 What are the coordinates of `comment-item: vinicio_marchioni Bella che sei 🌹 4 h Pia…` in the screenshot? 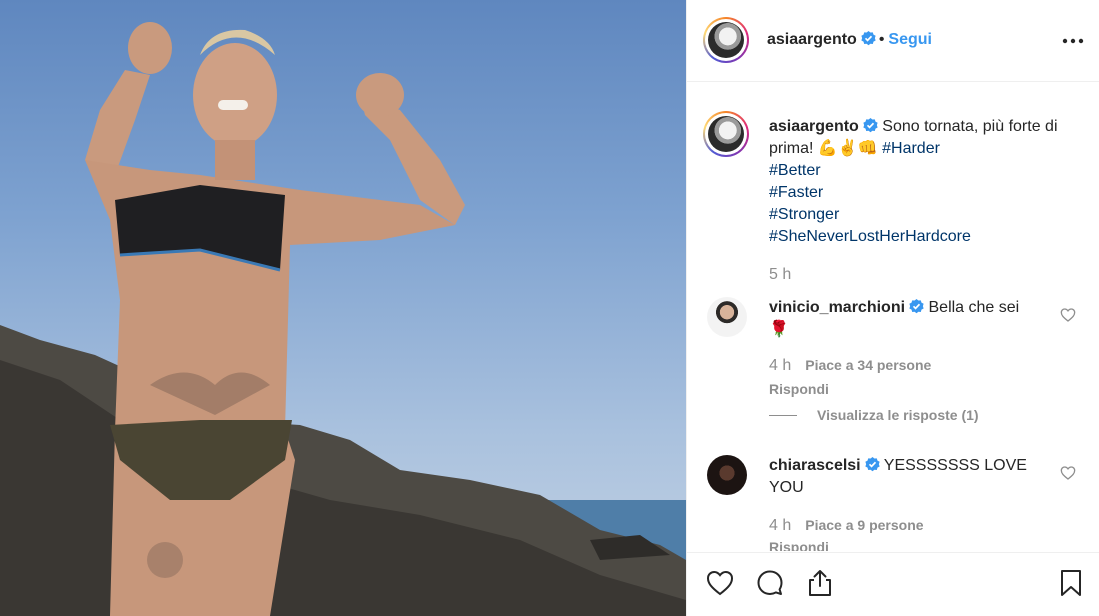 It's located at (893, 360).